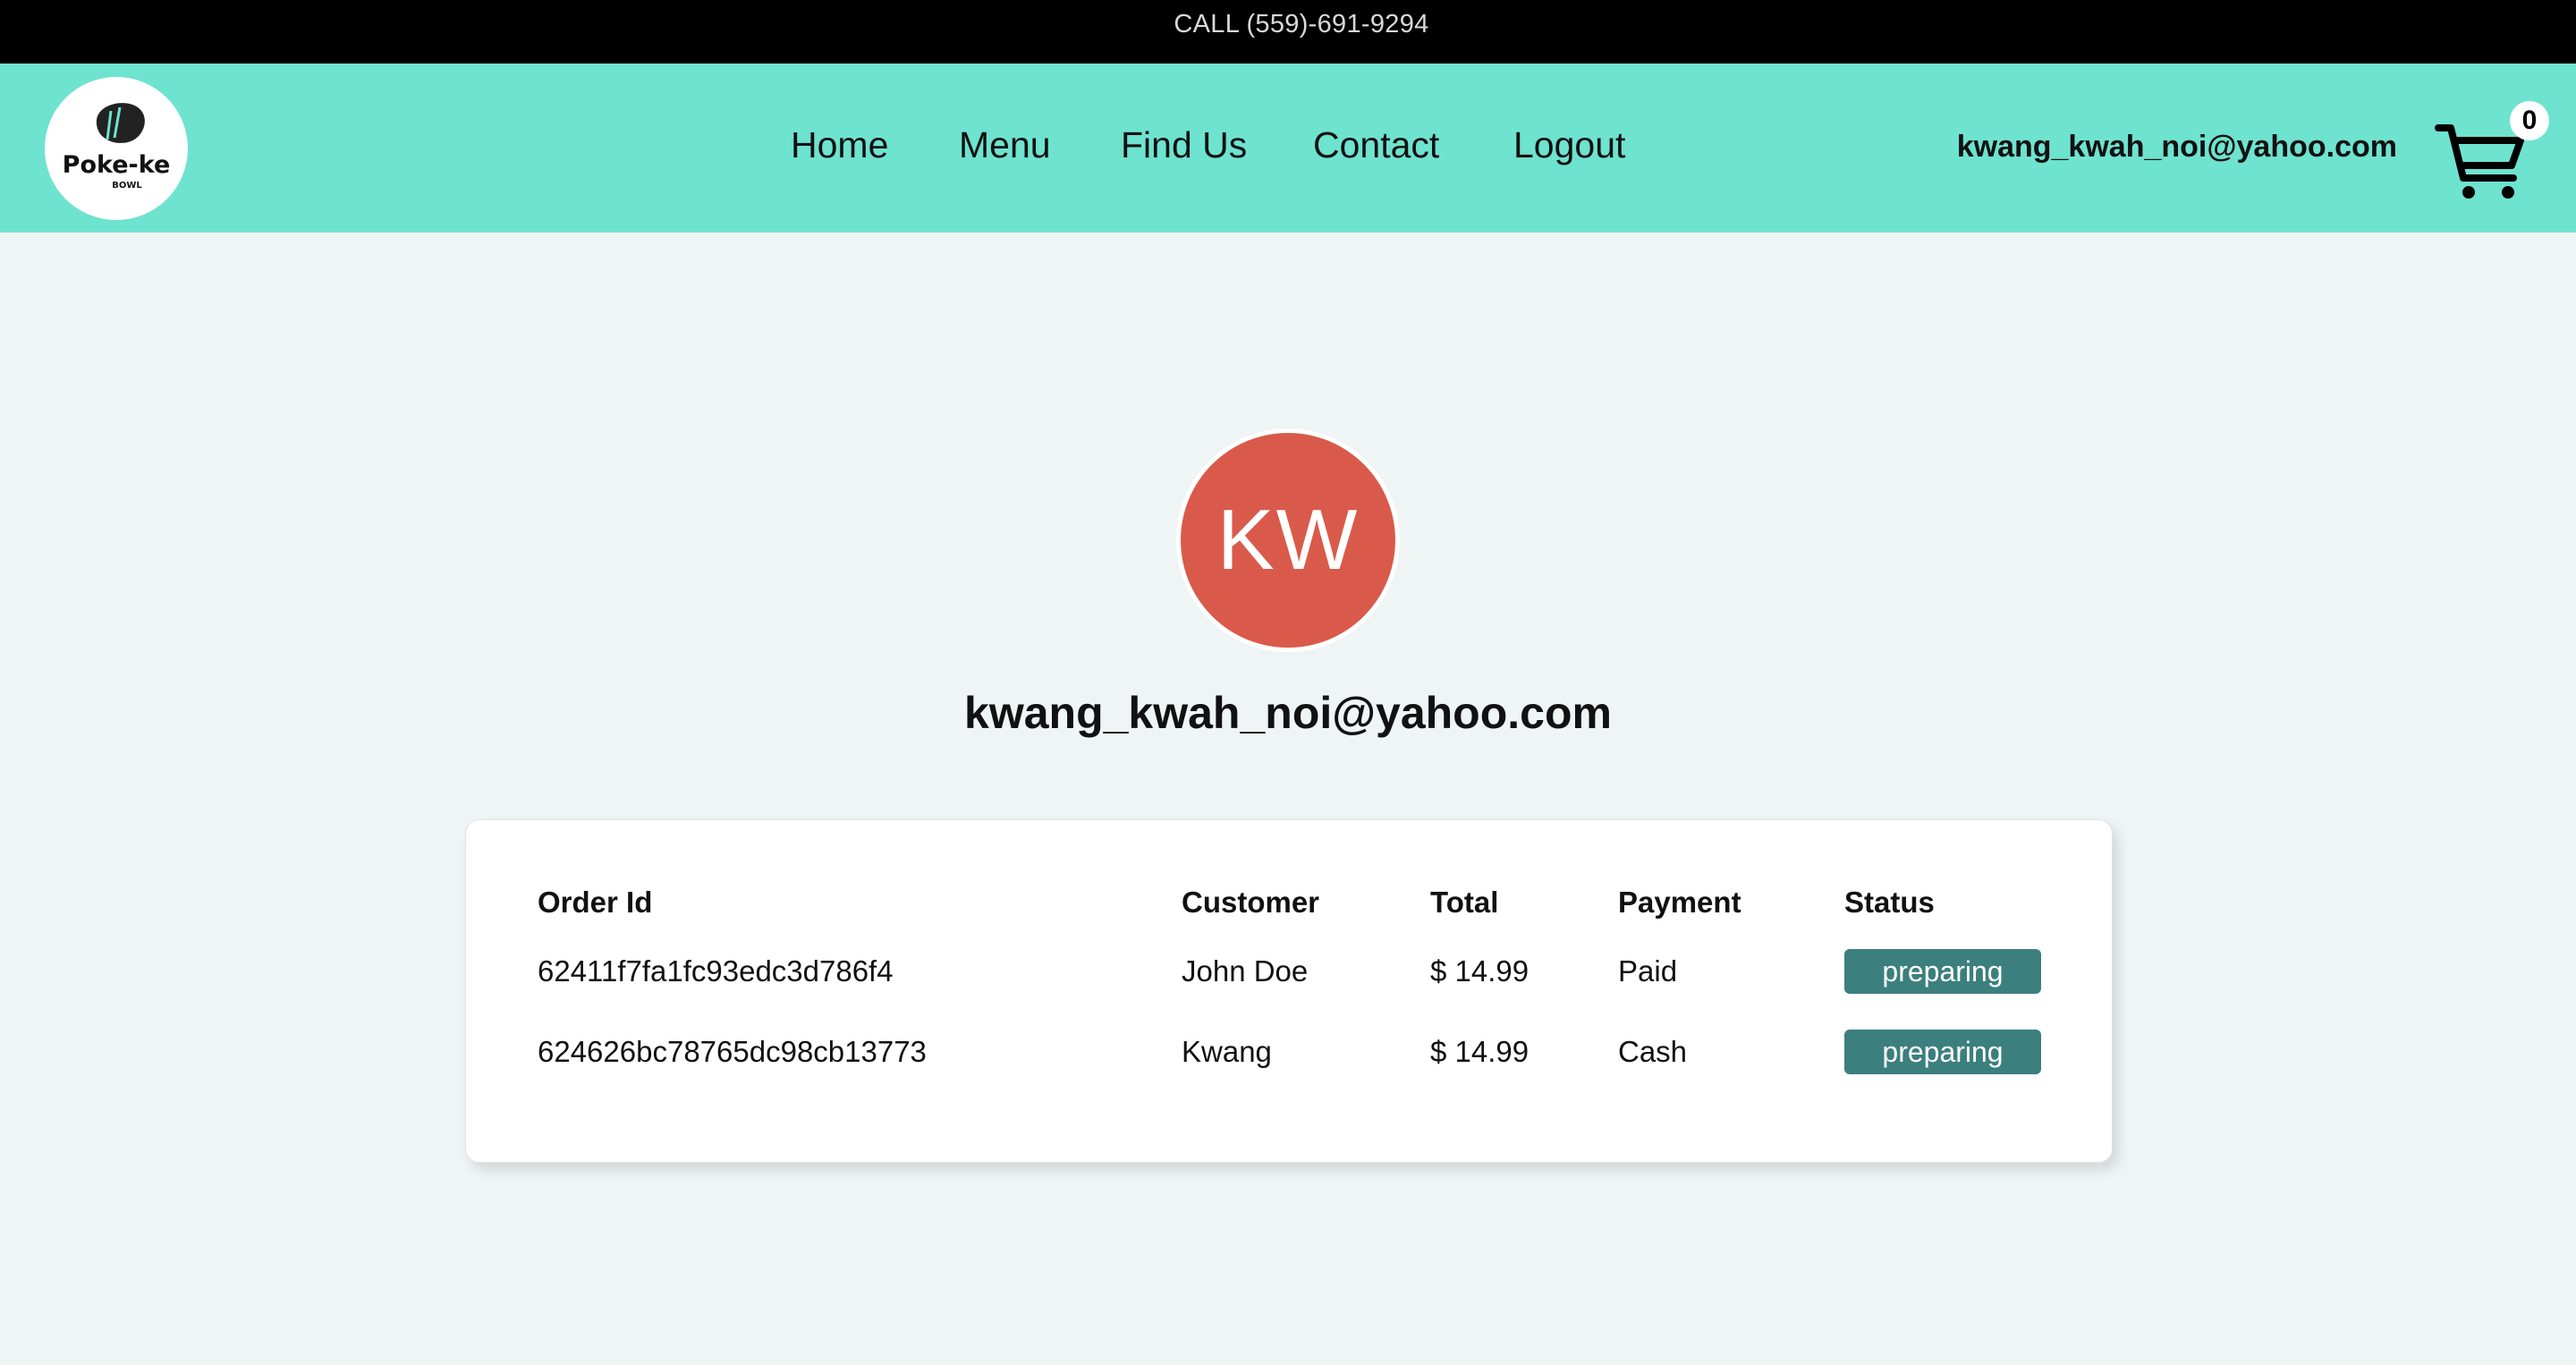 The height and width of the screenshot is (1365, 2576). Describe the element at coordinates (1653, 1051) in the screenshot. I see `payment-cell: Cash` at that location.